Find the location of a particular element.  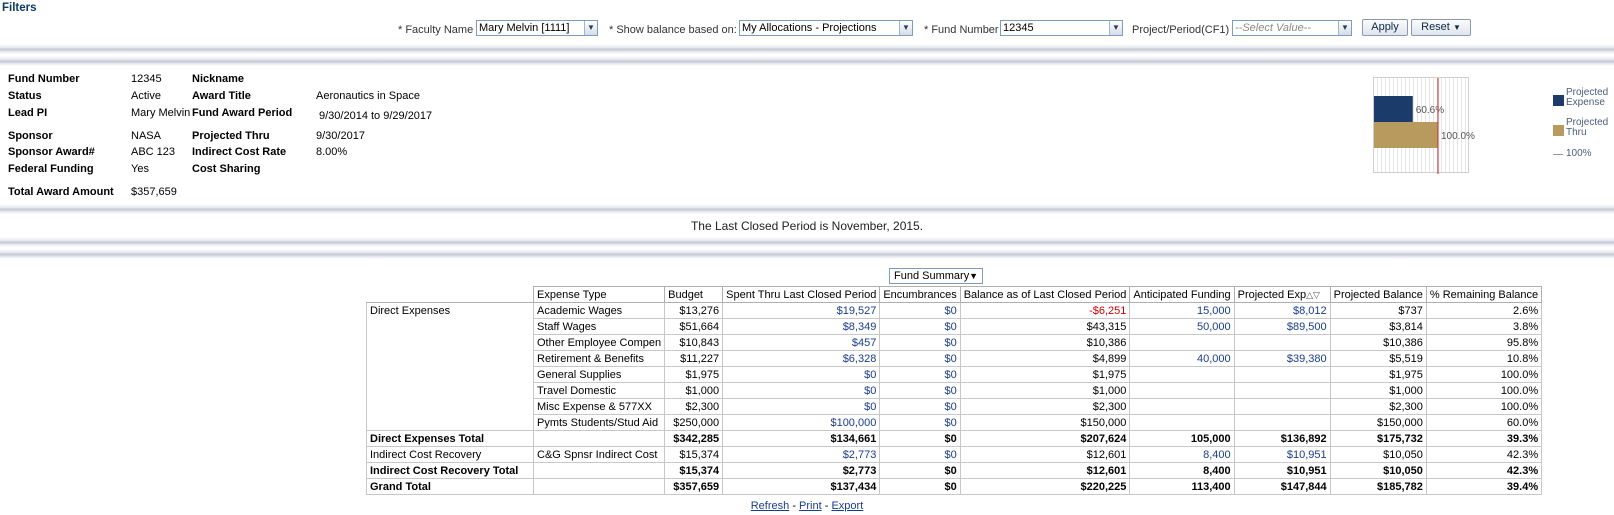

table-cell-projexp is located at coordinates (1282, 406).